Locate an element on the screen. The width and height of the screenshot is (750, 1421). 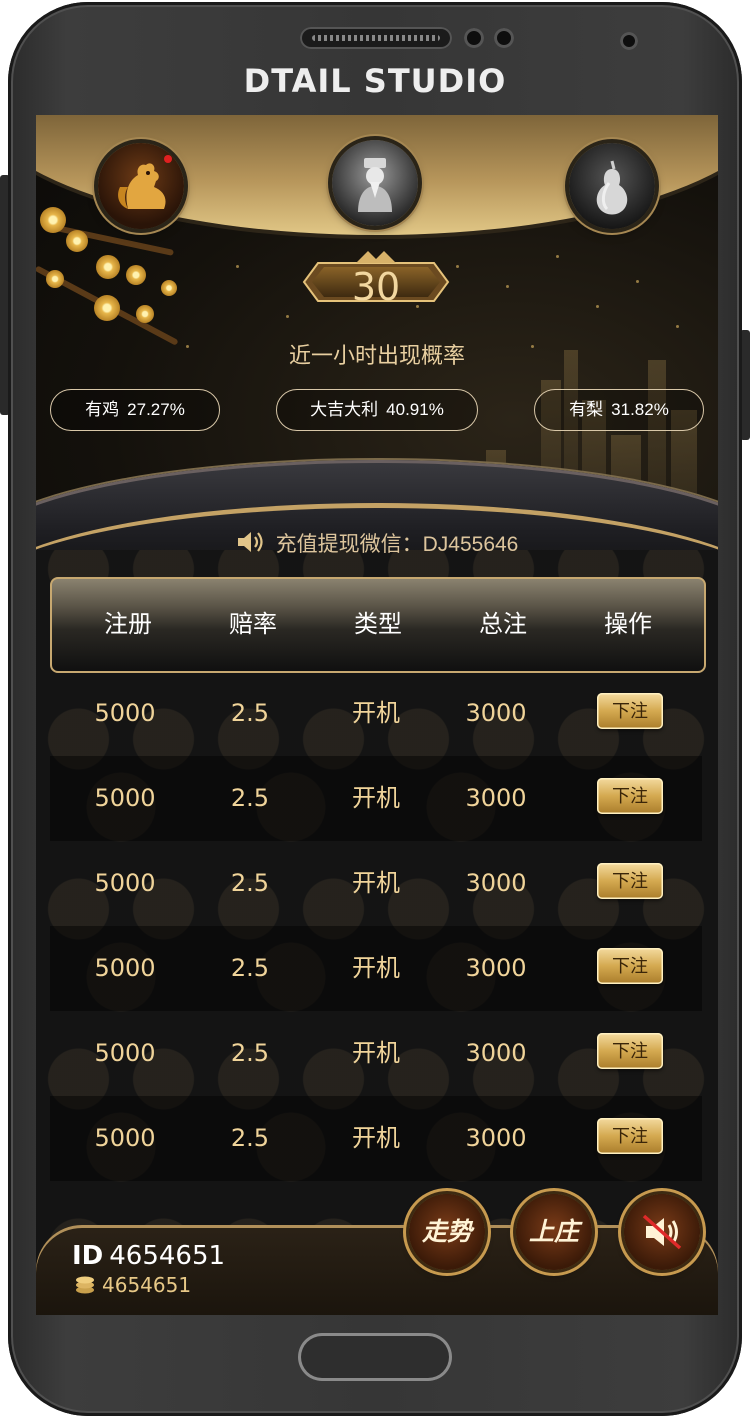
user-id: ID 4654651 is located at coordinates (148, 1256).